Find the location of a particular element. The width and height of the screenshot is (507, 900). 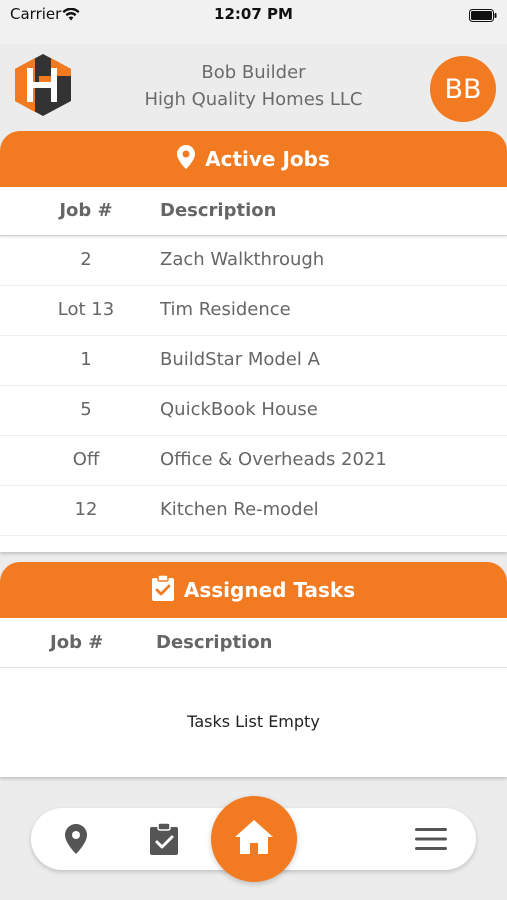

avatar: BB is located at coordinates (463, 89).